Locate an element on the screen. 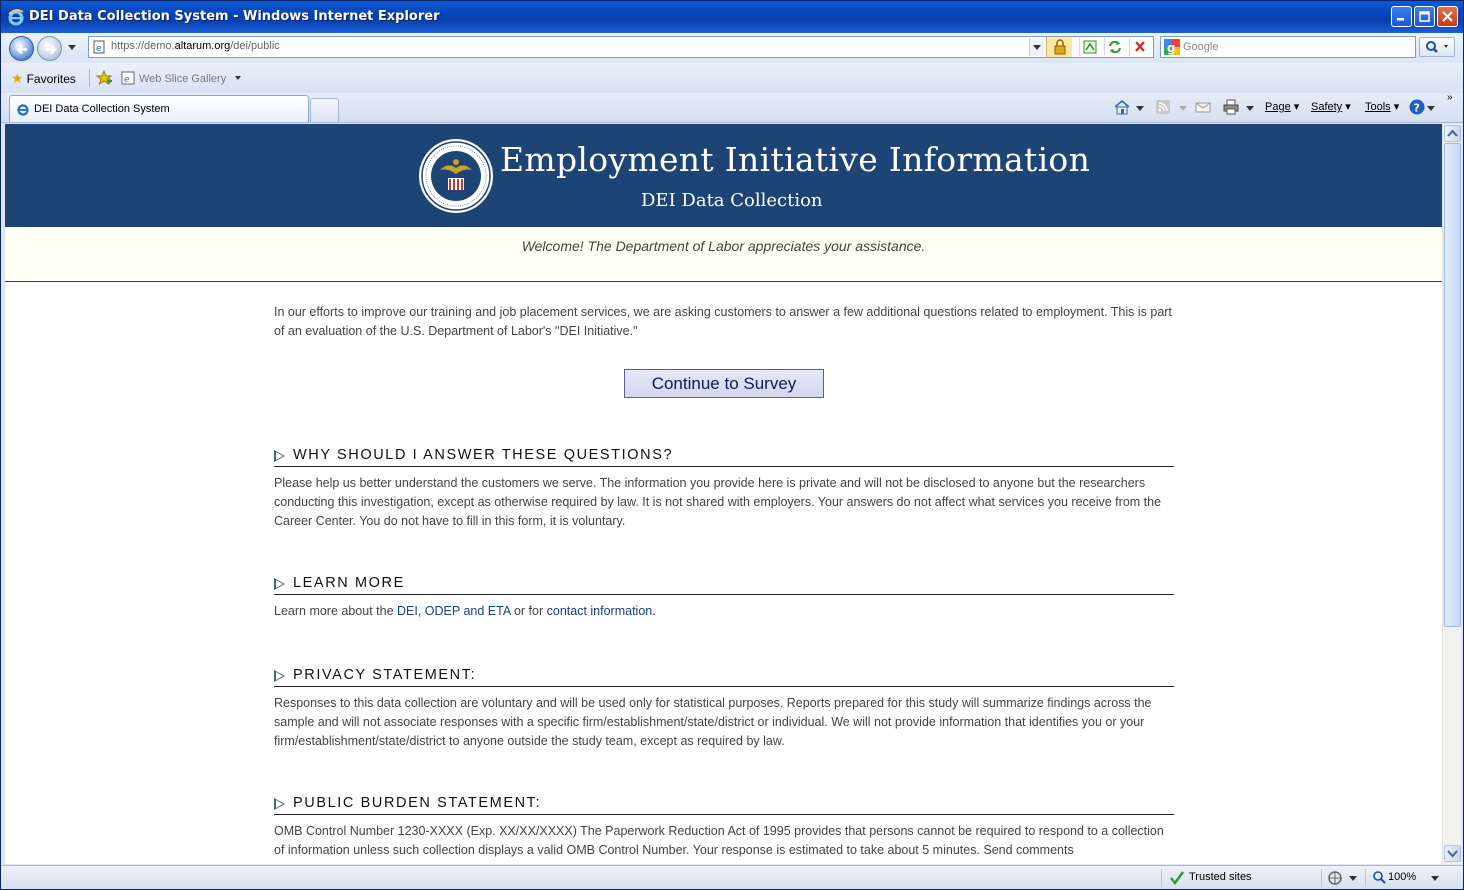 The height and width of the screenshot is (890, 1464). minimize-icon is located at coordinates (1400, 19).